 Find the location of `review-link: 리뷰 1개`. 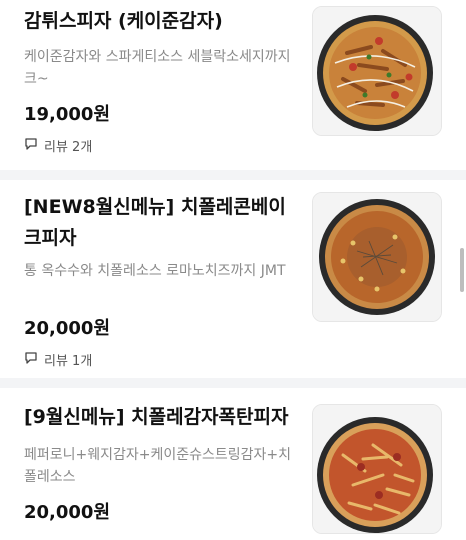

review-link: 리뷰 1개 is located at coordinates (58, 359).